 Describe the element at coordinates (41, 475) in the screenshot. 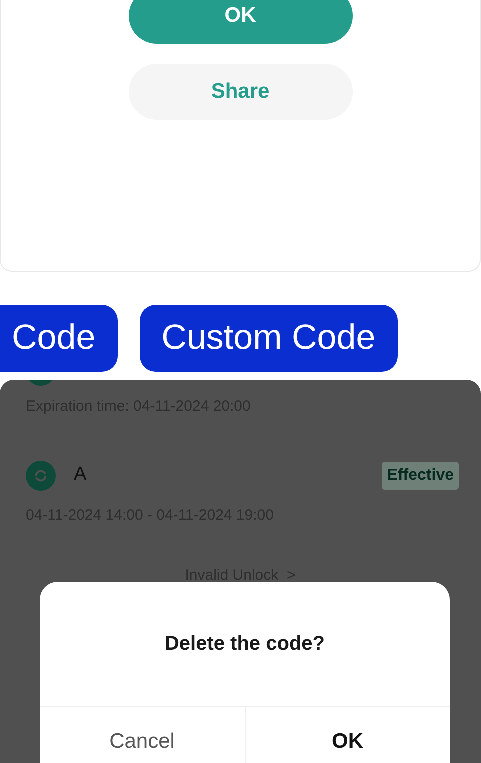

I see `refresh-icon` at that location.